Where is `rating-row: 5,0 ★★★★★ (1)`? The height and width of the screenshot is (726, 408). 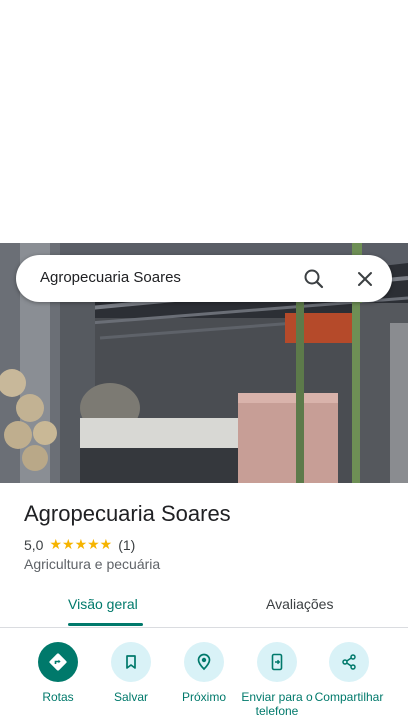
rating-row: 5,0 ★★★★★ (1) is located at coordinates (79, 544).